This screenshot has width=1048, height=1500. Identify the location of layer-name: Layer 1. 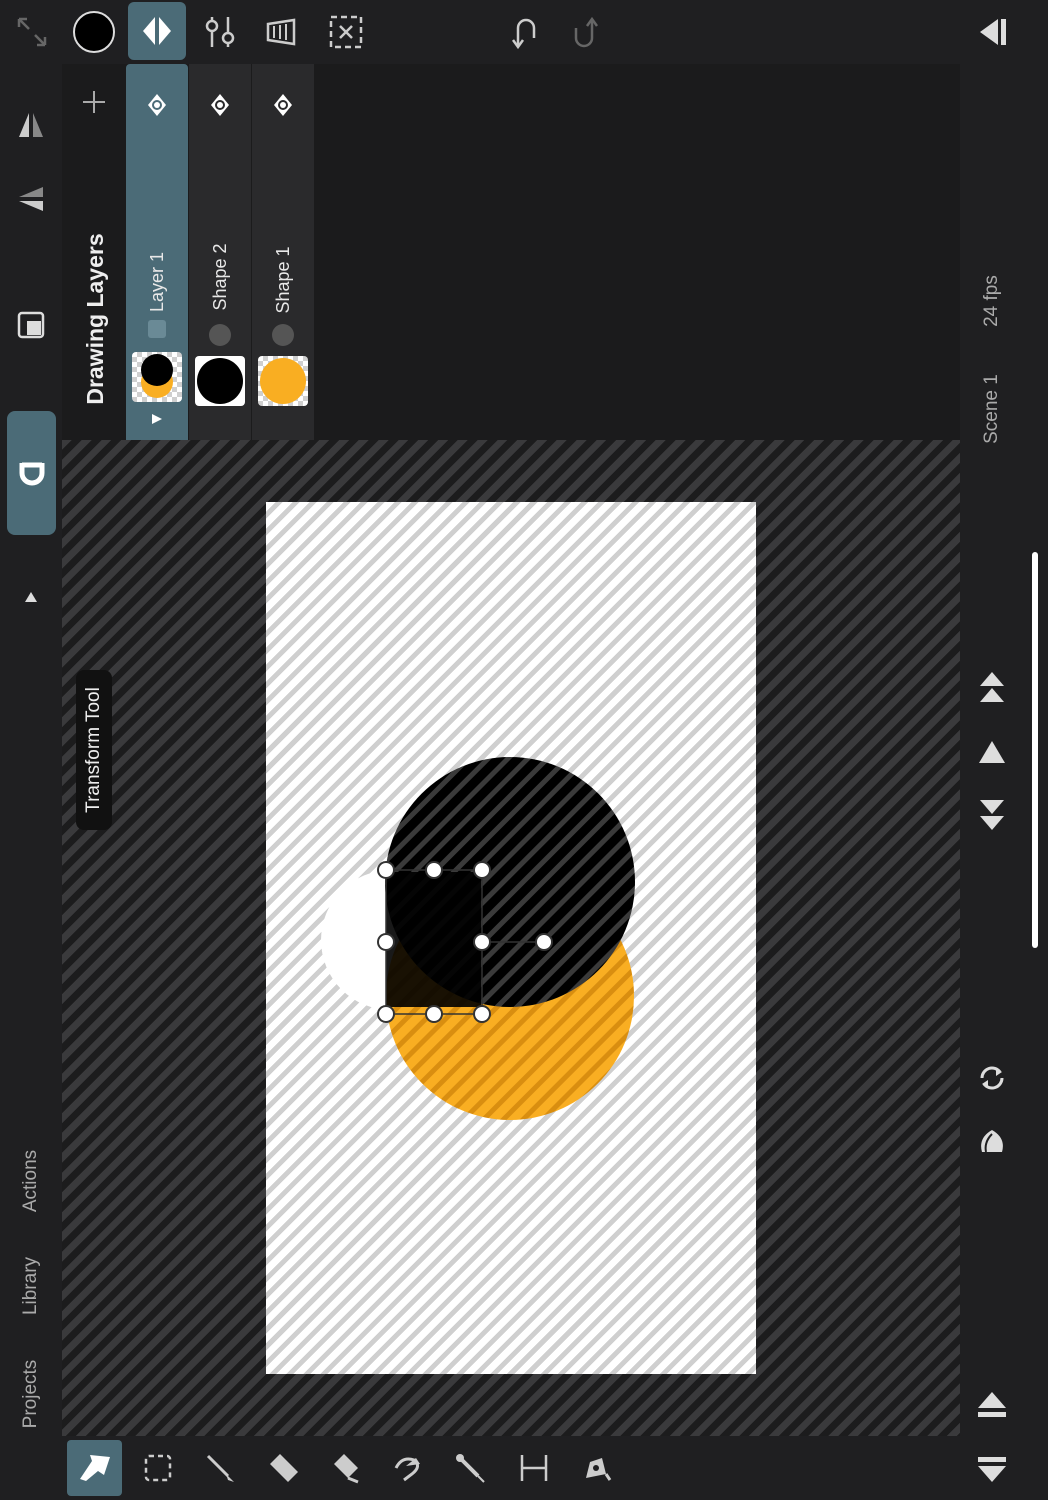
(157, 282).